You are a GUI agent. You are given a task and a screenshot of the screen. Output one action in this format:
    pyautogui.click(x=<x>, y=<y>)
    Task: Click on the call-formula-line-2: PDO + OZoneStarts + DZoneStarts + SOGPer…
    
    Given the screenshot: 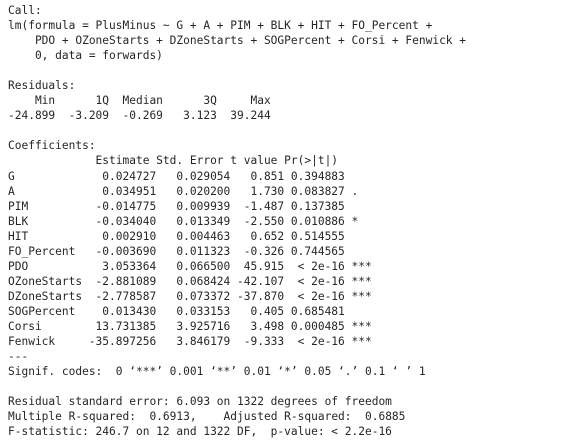 What is the action you would take?
    pyautogui.click(x=240, y=41)
    